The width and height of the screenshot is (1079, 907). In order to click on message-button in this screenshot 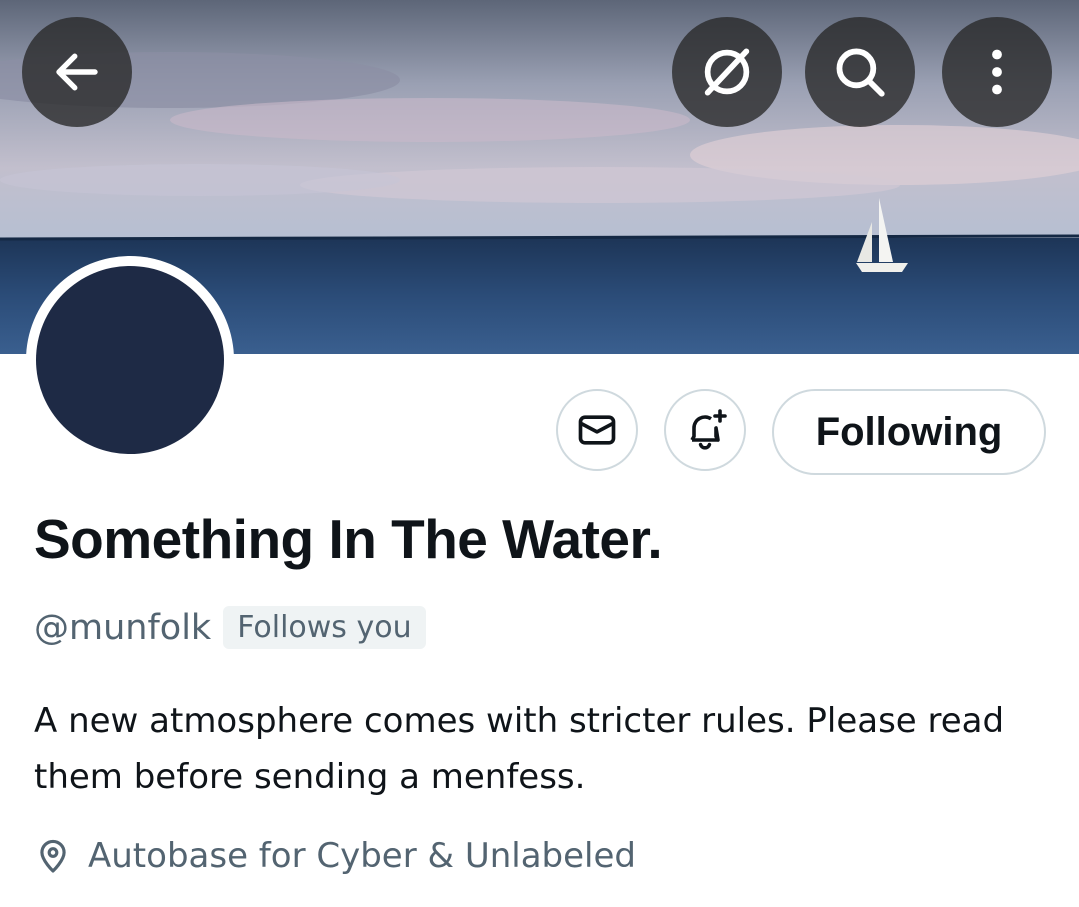, I will do `click(597, 430)`.